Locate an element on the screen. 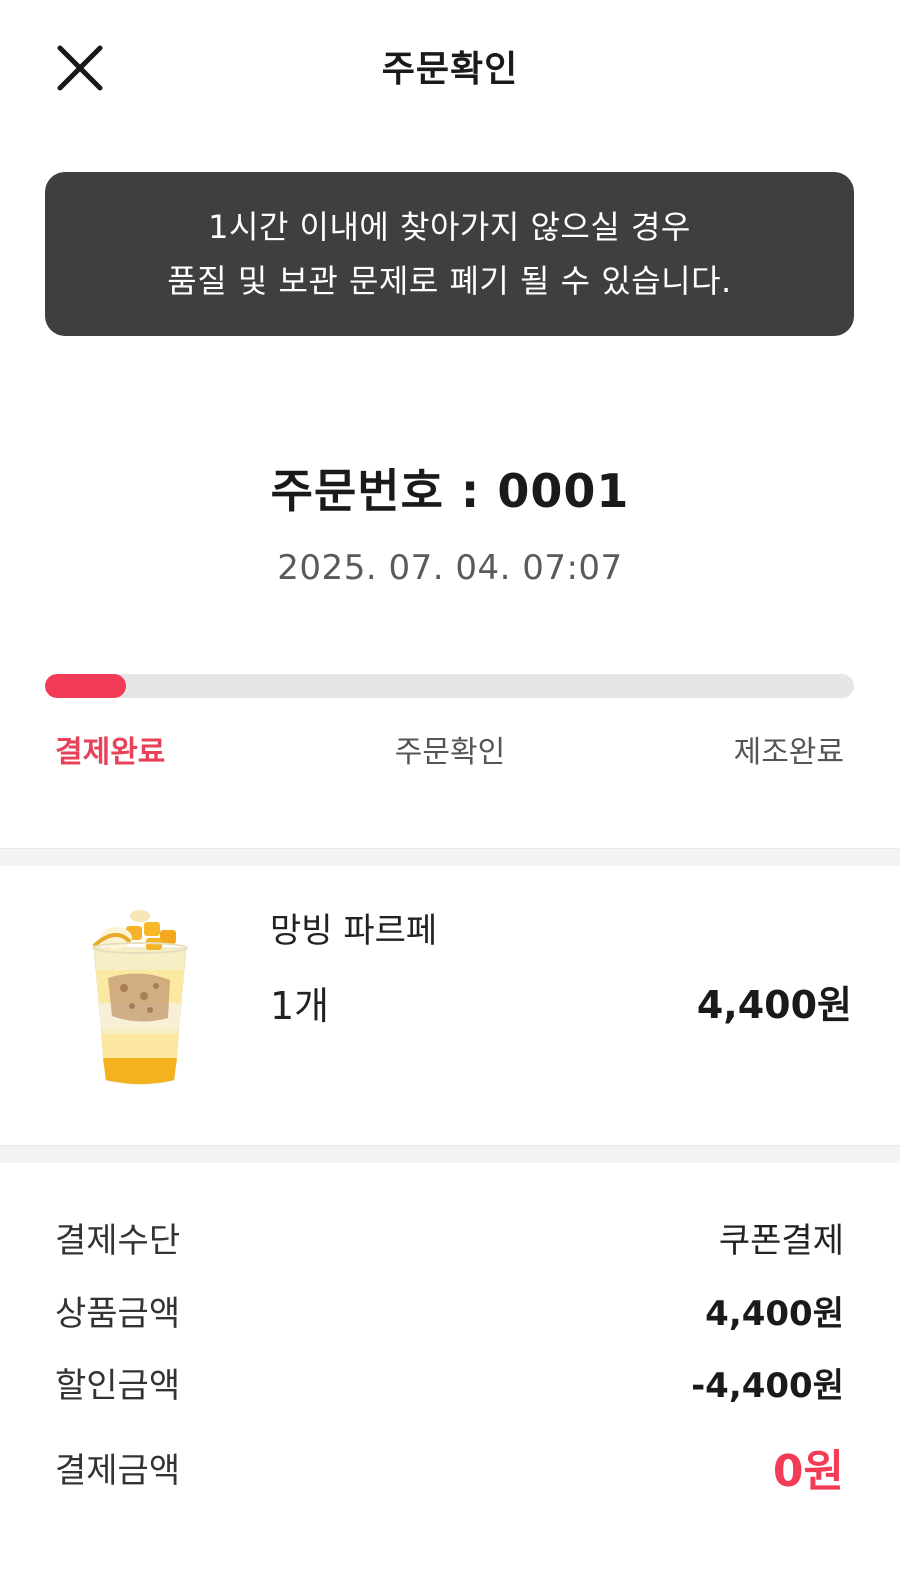 Image resolution: width=900 pixels, height=1569 pixels. order-progress-bar is located at coordinates (449, 686).